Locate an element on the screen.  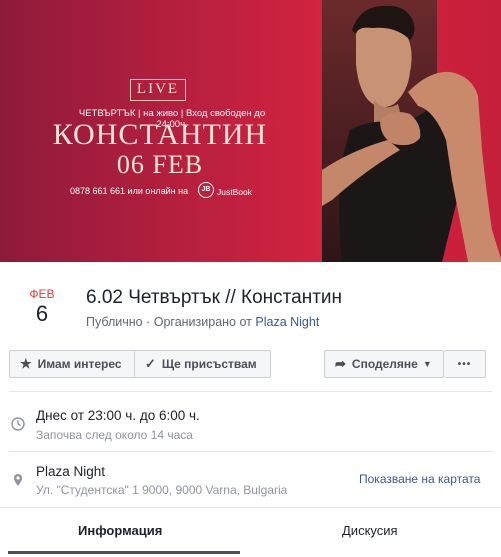
cover-artist-name: КОНСТАНТИН is located at coordinates (160, 134).